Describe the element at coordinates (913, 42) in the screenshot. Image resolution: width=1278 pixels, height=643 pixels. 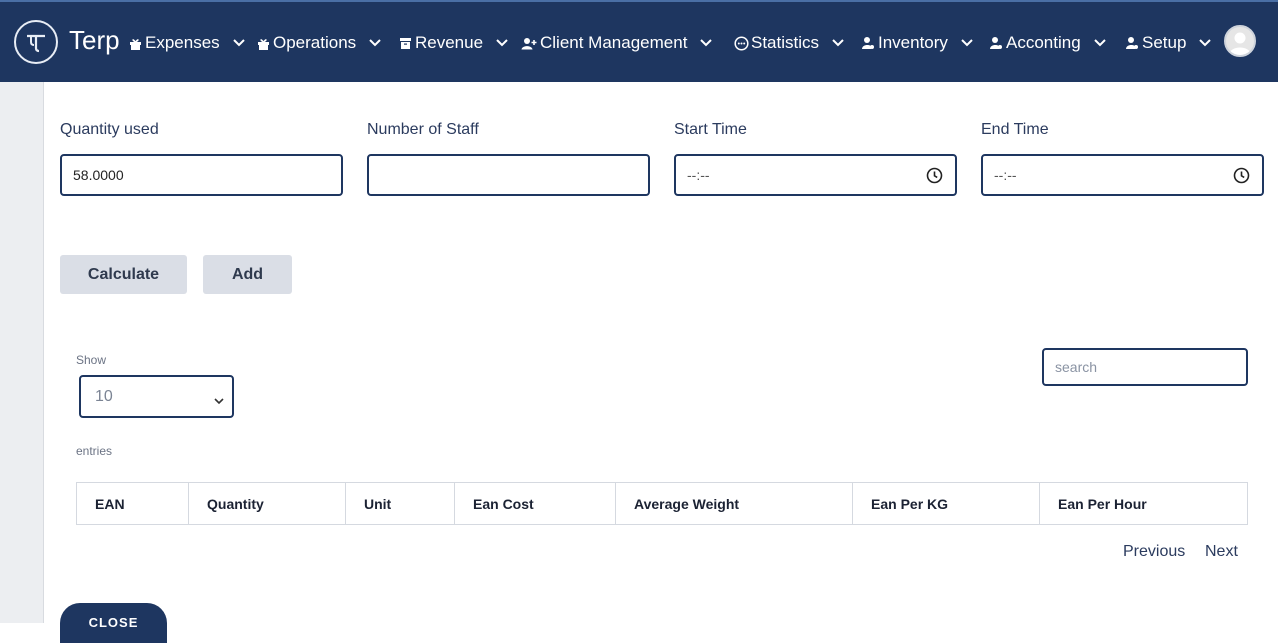
I see `nav-inventory-label: Inventory` at that location.